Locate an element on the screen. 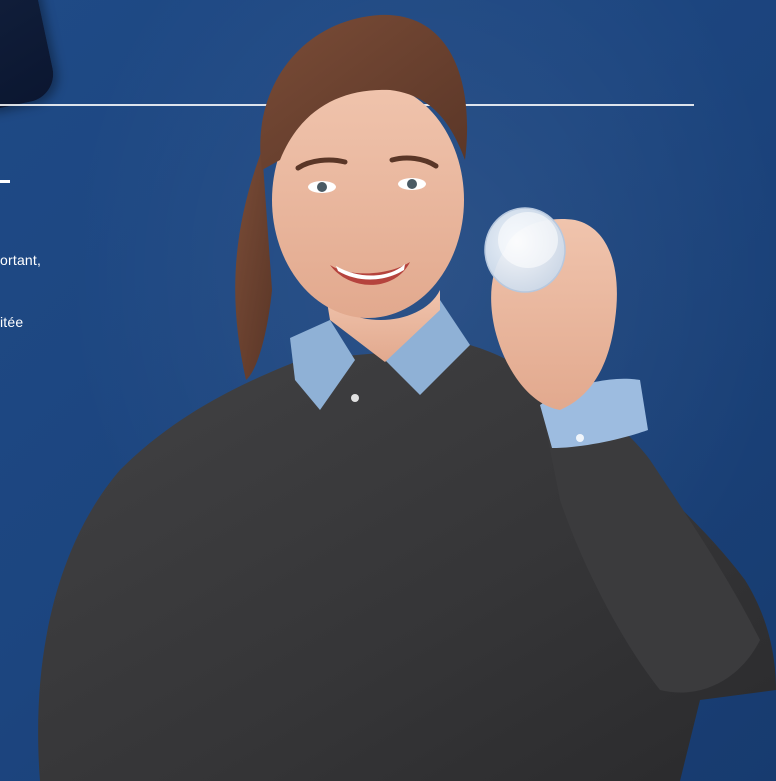 The height and width of the screenshot is (781, 776). ponytail is located at coordinates (253, 265).